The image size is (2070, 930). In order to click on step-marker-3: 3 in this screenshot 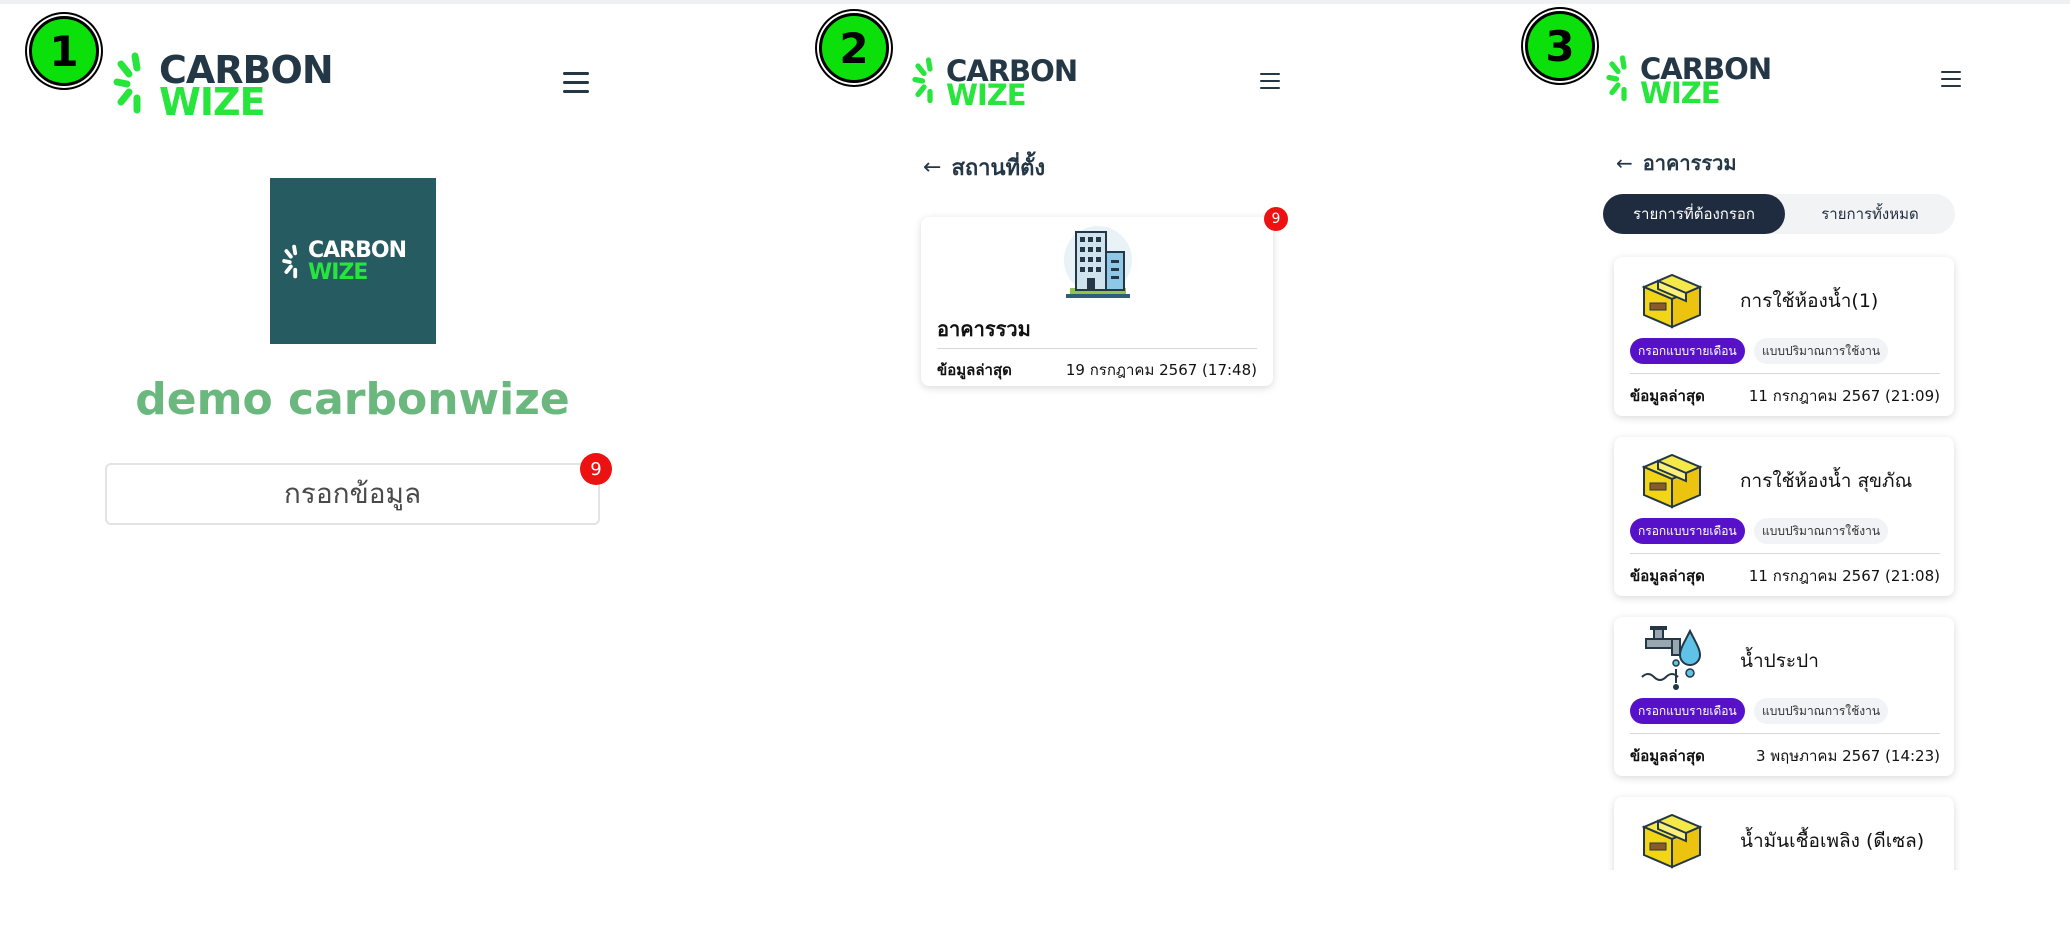, I will do `click(1560, 46)`.